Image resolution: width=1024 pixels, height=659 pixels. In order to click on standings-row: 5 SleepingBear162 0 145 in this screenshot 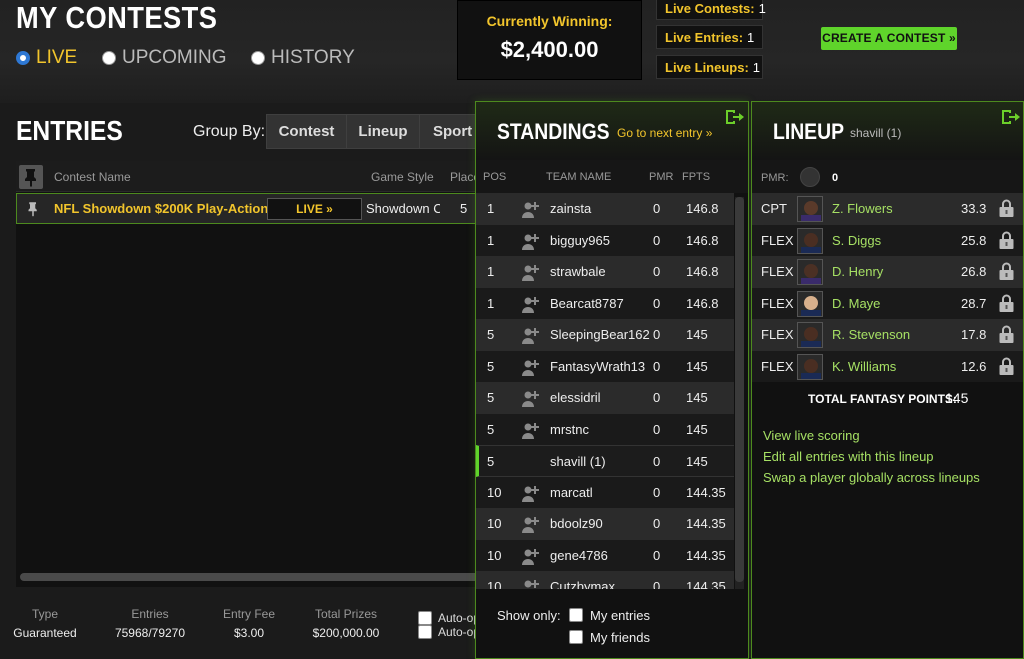, I will do `click(605, 335)`.